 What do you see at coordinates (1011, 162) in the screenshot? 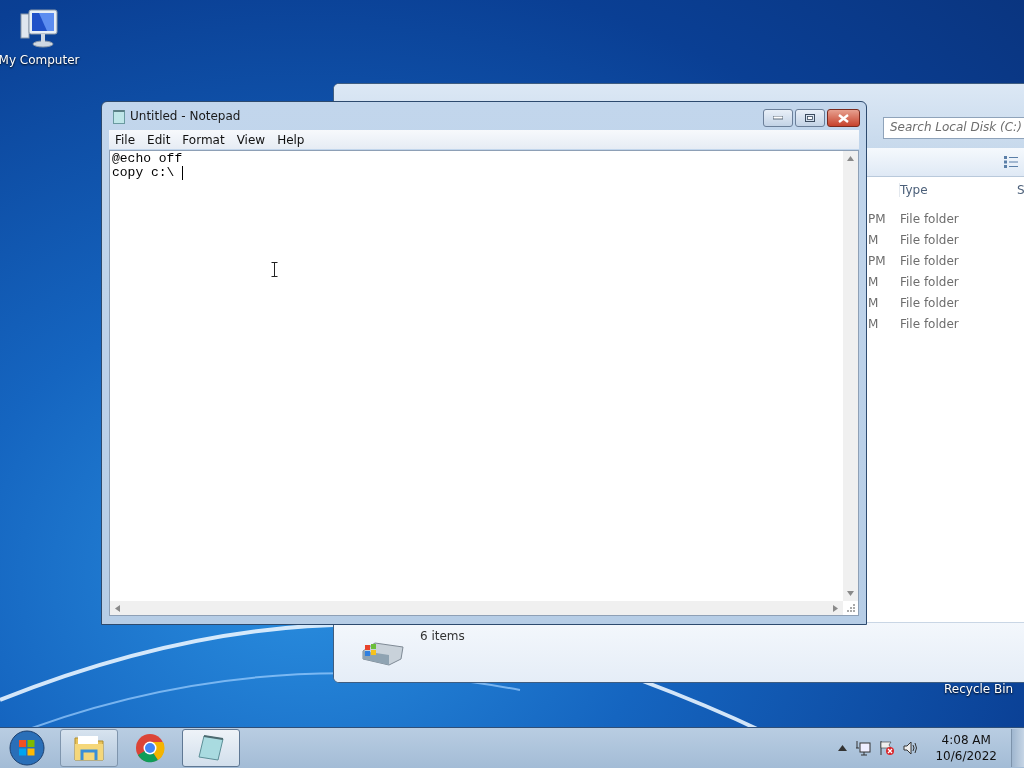
I see `list-view-icon` at bounding box center [1011, 162].